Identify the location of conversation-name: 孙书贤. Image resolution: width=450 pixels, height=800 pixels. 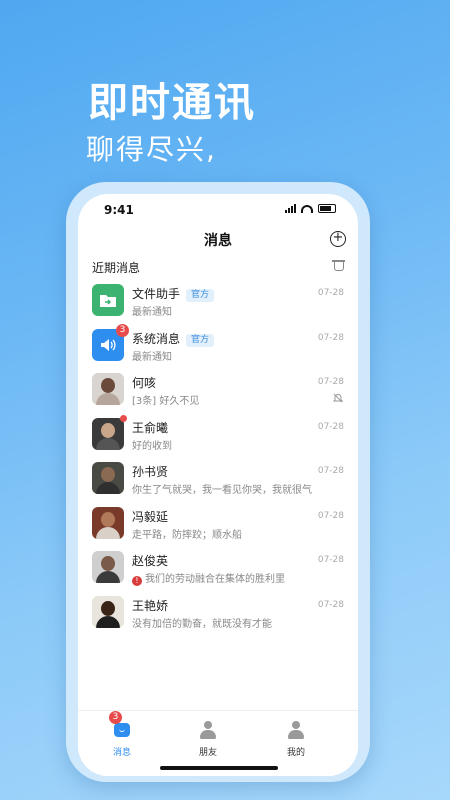
(150, 472).